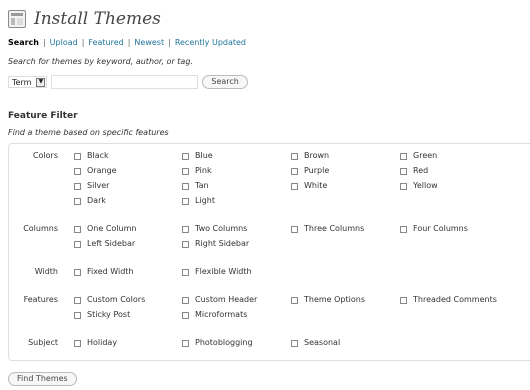  What do you see at coordinates (40, 228) in the screenshot?
I see `filter-label-columns: Columns` at bounding box center [40, 228].